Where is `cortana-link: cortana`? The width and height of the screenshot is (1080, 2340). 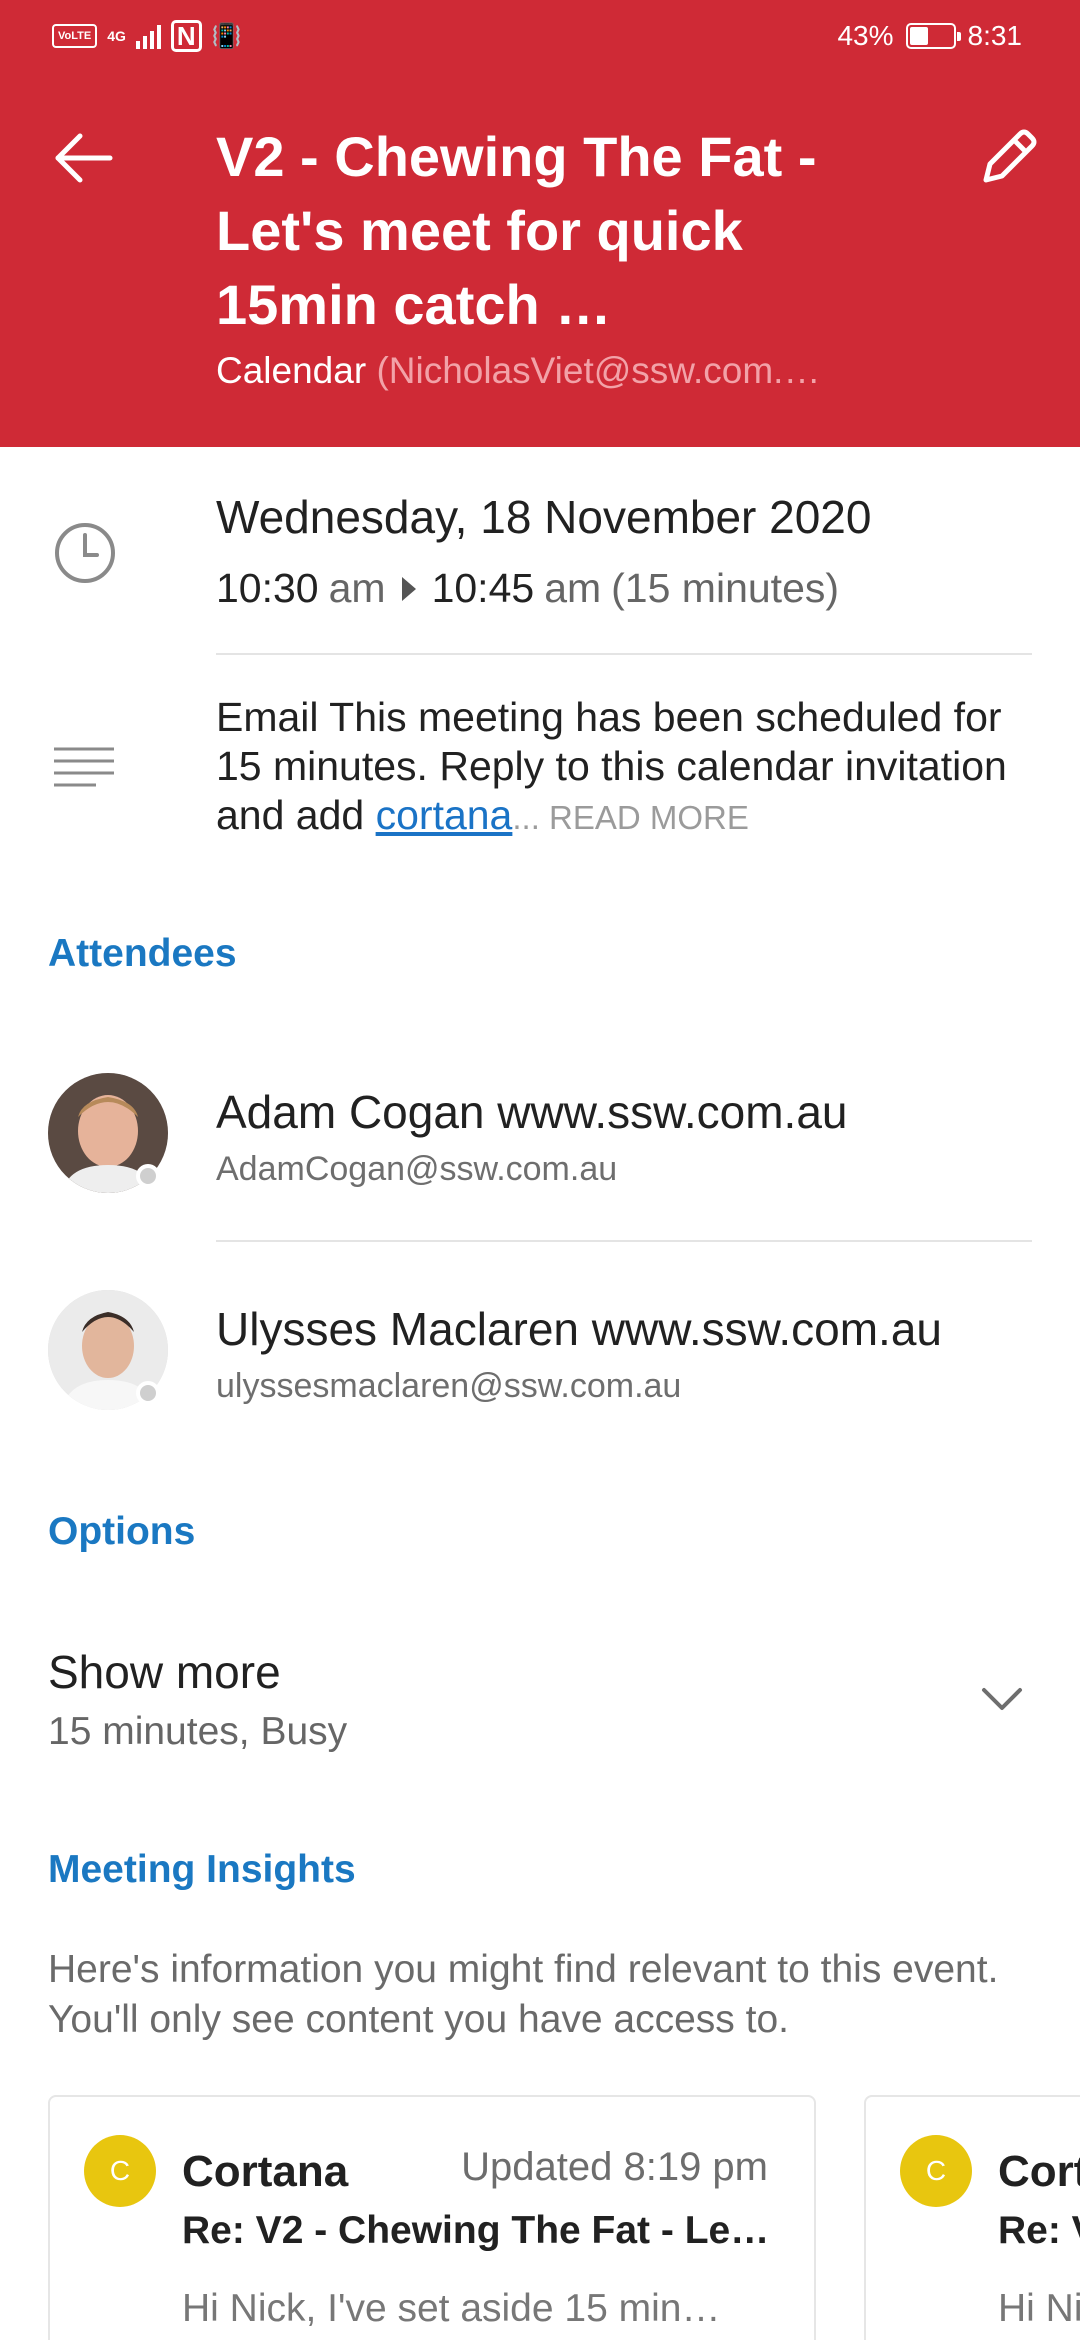
cortana-link: cortana is located at coordinates (444, 815).